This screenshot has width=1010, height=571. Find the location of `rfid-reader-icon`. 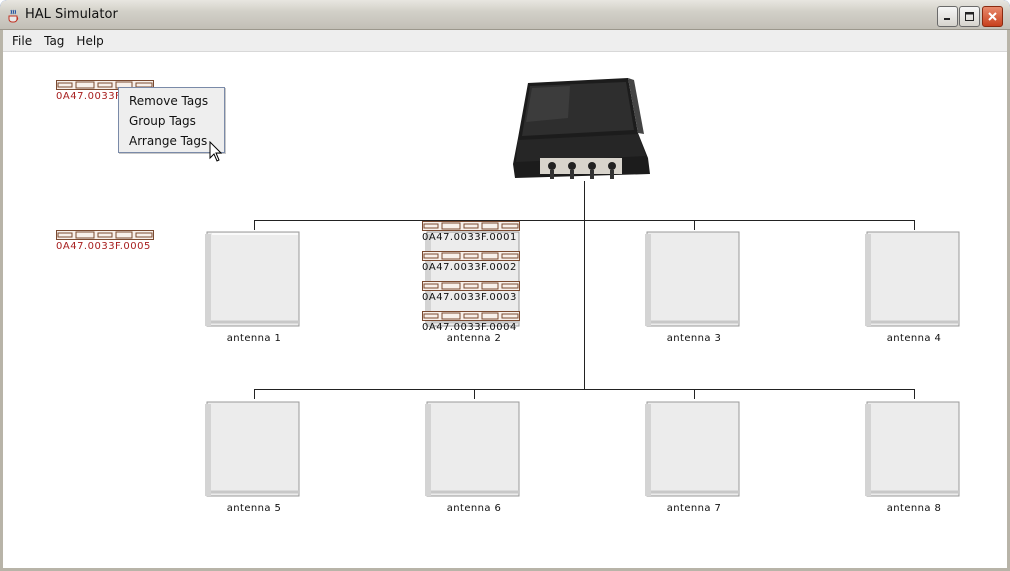

rfid-reader-icon is located at coordinates (582, 129).